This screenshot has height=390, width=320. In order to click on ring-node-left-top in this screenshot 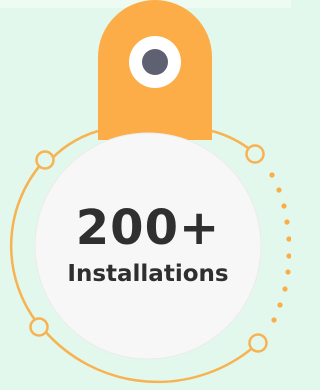, I will do `click(45, 160)`.